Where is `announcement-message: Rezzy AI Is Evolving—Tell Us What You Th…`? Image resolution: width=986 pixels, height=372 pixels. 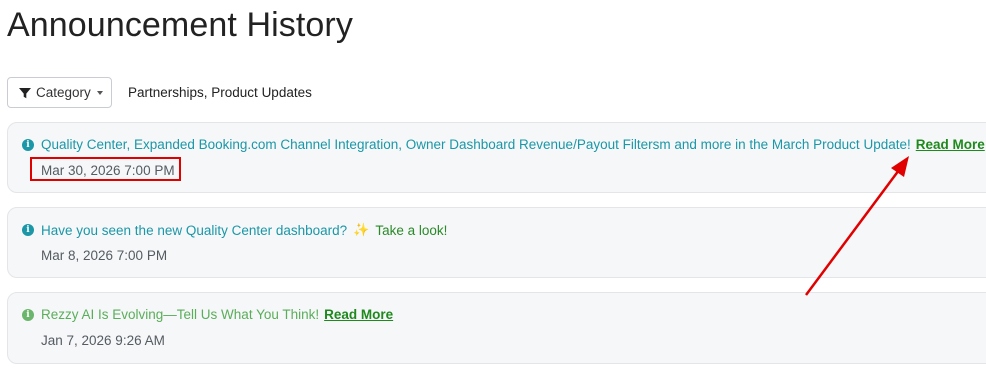 announcement-message: Rezzy AI Is Evolving—Tell Us What You Th… is located at coordinates (180, 314).